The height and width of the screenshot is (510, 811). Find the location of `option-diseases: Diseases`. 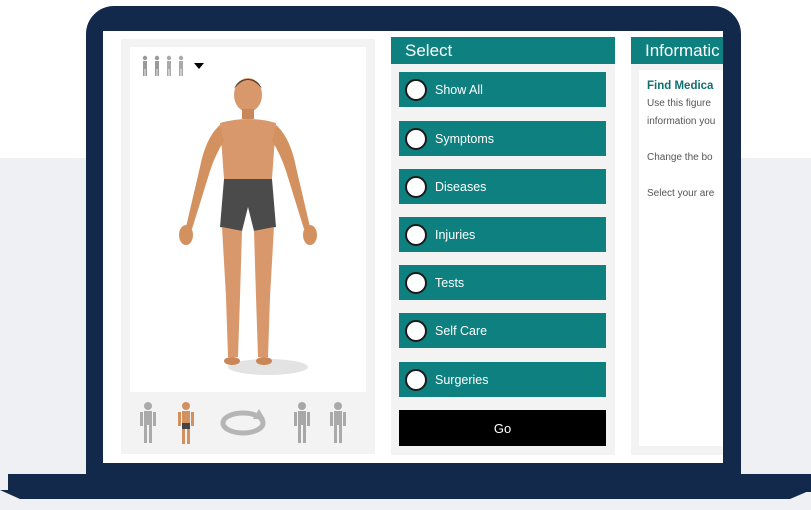

option-diseases: Diseases is located at coordinates (502, 186).